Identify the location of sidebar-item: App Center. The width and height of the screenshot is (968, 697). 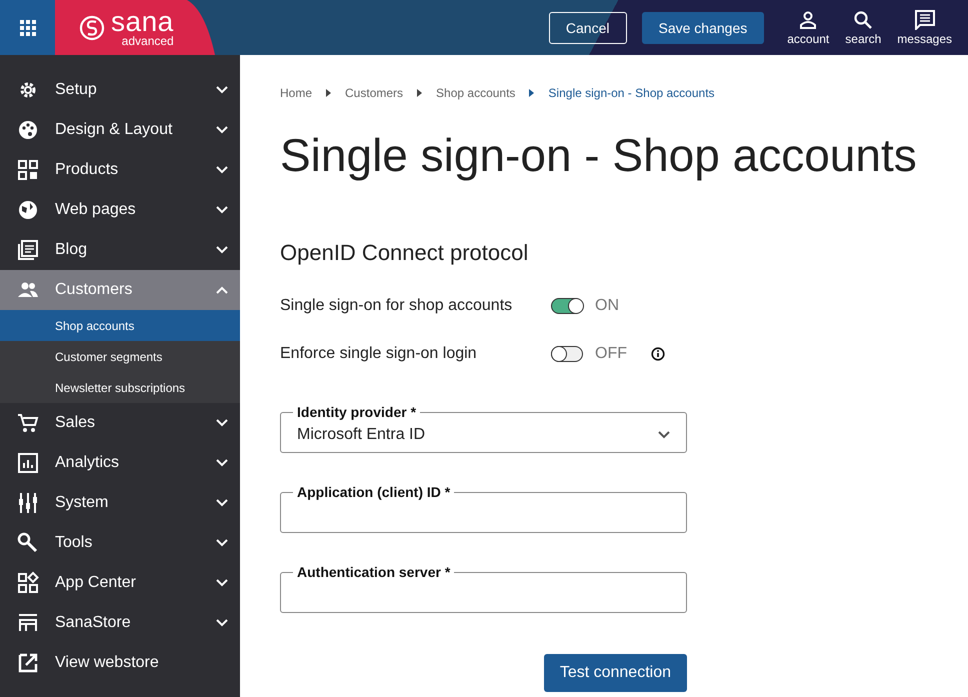
(120, 583).